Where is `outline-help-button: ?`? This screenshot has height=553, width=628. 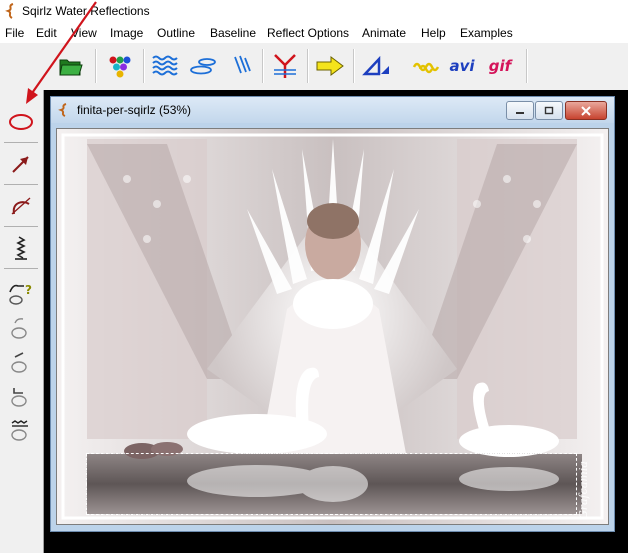 outline-help-button: ? is located at coordinates (21, 292).